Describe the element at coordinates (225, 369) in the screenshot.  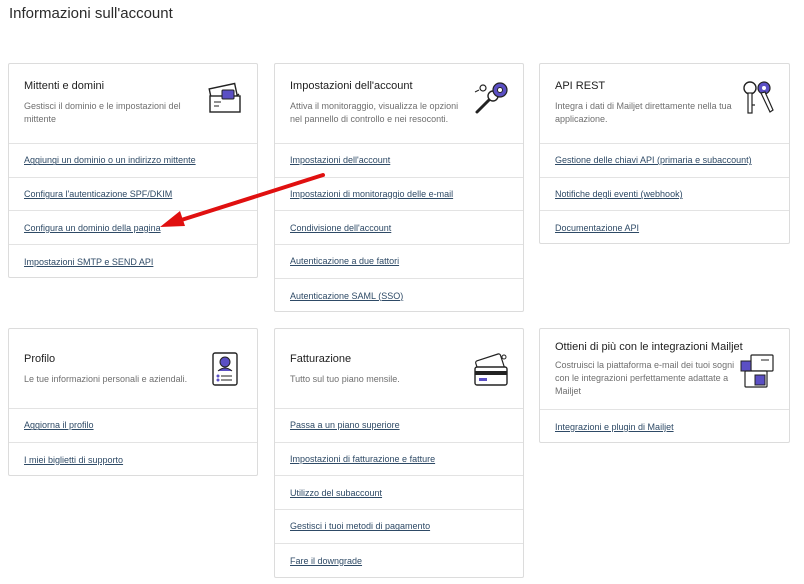
I see `profile-card-icon` at that location.